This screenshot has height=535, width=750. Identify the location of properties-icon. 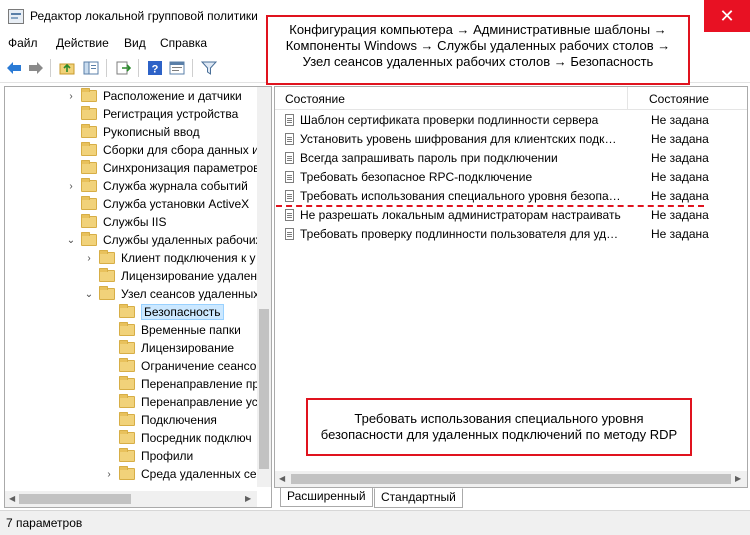
(177, 68).